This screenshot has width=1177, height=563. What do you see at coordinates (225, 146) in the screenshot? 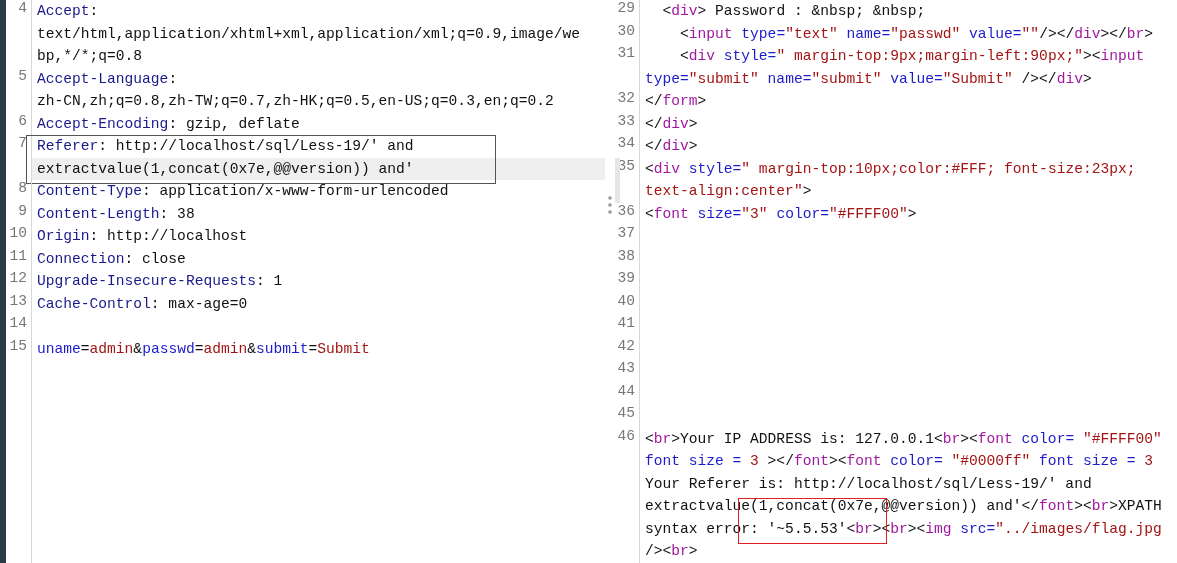
I see `code-line: Referer: http://localhost/sql/Less-19/' and` at bounding box center [225, 146].